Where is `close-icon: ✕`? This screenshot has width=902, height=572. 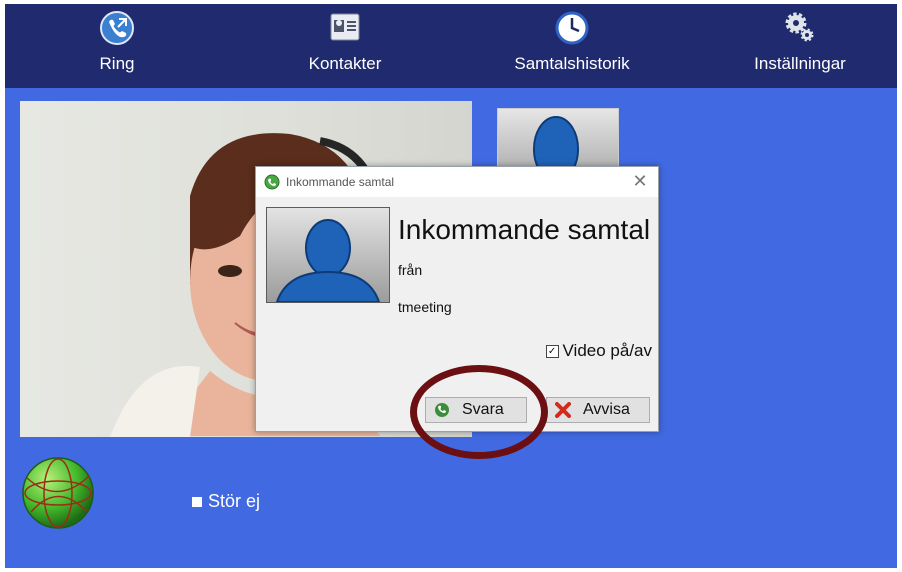 close-icon: ✕ is located at coordinates (640, 181).